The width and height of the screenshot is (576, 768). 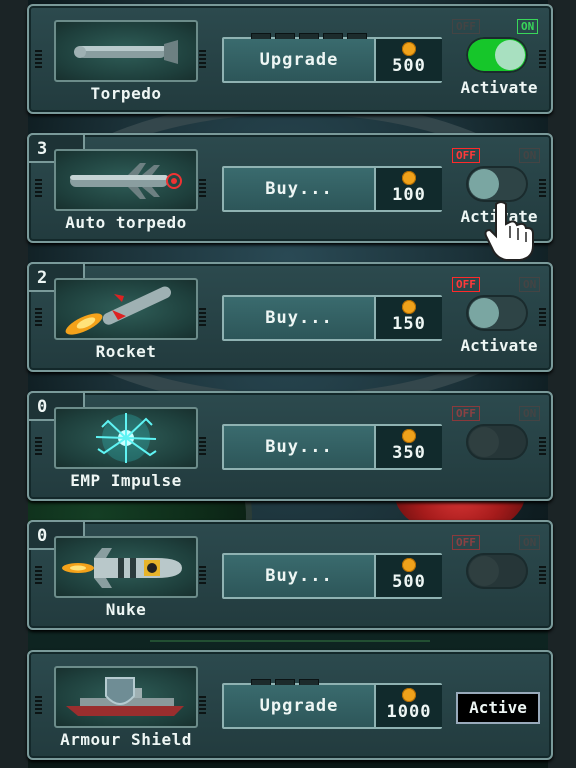 I want to click on weapon-card-nuke: 0 Nuke Buy... 500 OFF ON, so click(x=290, y=575).